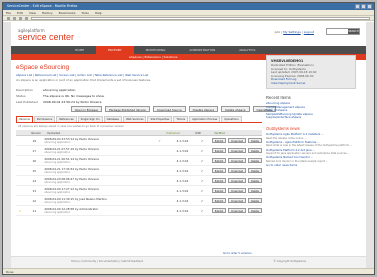 The height and width of the screenshot is (277, 377). I want to click on disable-espace-button: Disable eSpace, so click(203, 109).